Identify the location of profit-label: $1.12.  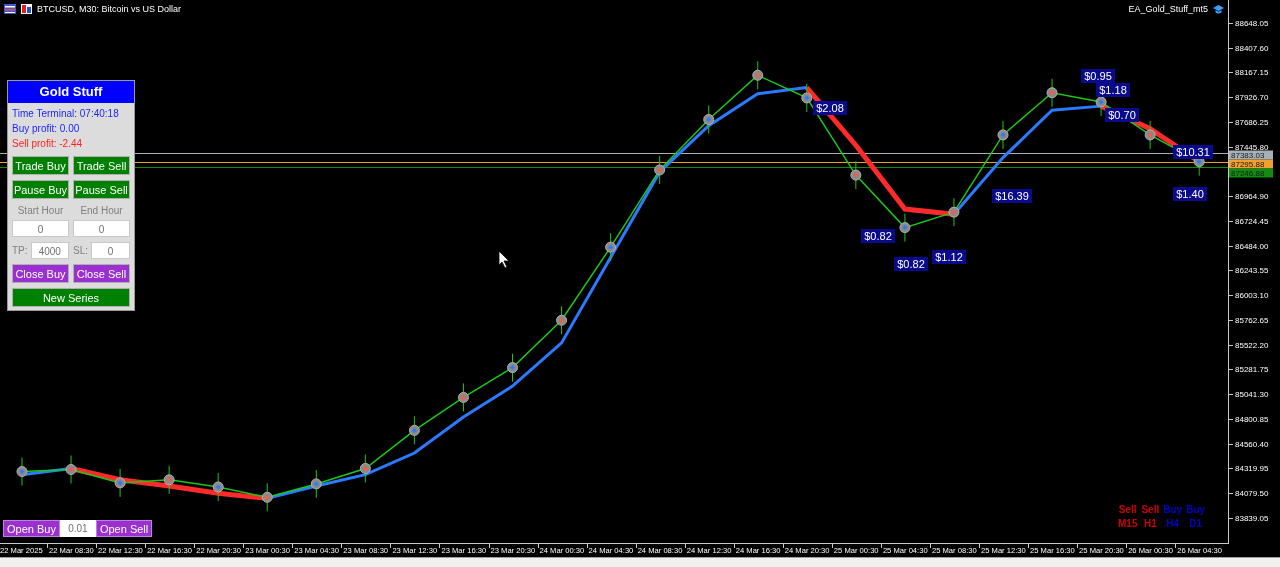
(949, 257).